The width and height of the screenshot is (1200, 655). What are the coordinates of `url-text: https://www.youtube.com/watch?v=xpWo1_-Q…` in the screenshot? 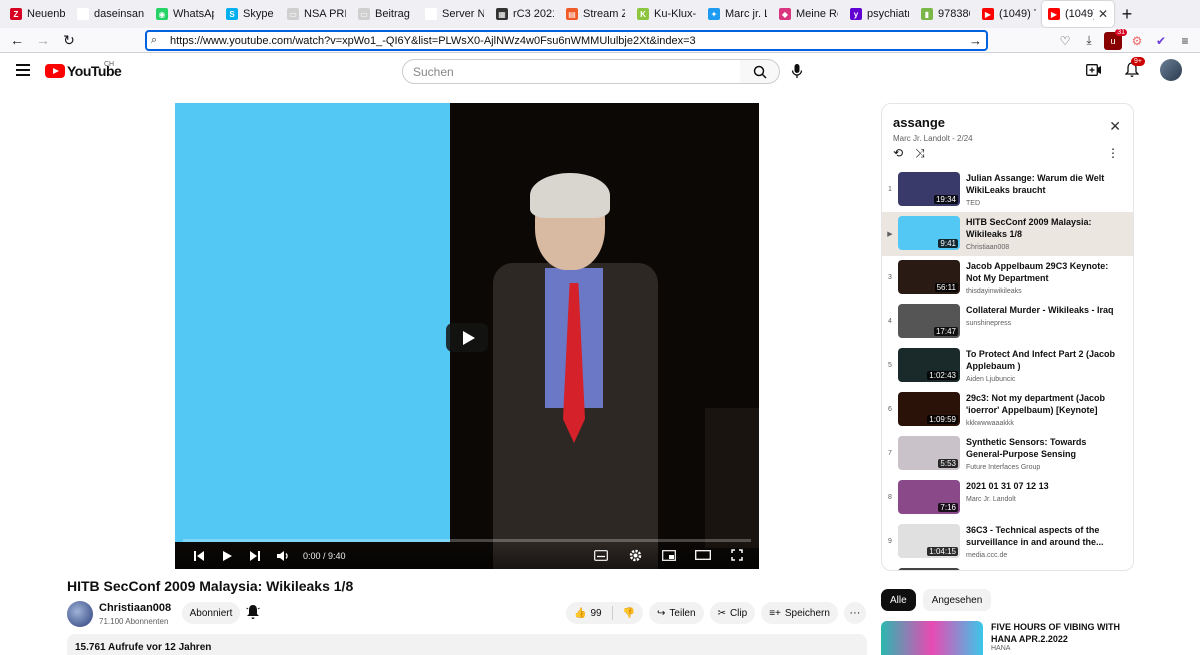 It's located at (433, 41).